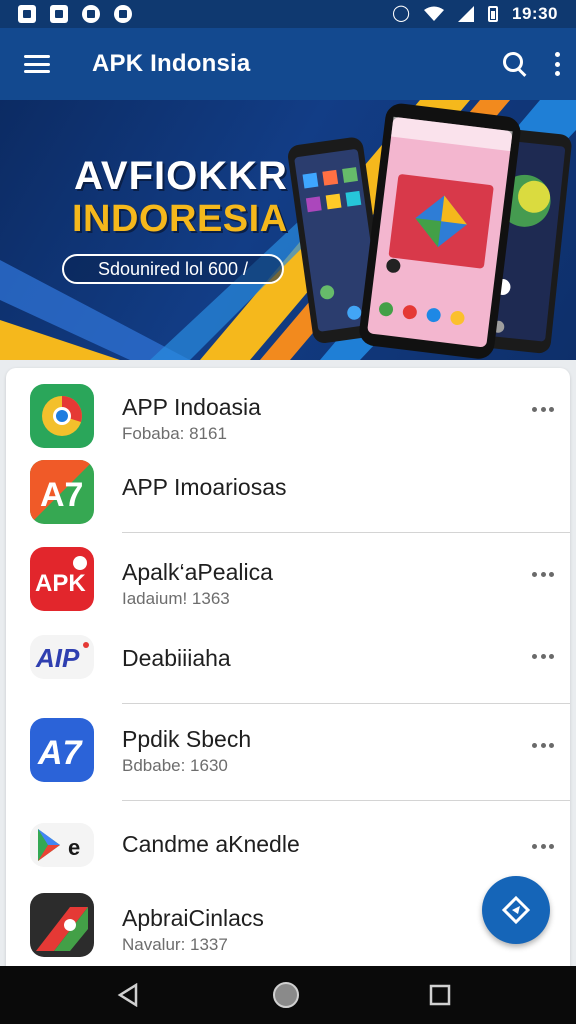 This screenshot has height=1024, width=576. I want to click on aip-logo-icon: AIP, so click(62, 657).